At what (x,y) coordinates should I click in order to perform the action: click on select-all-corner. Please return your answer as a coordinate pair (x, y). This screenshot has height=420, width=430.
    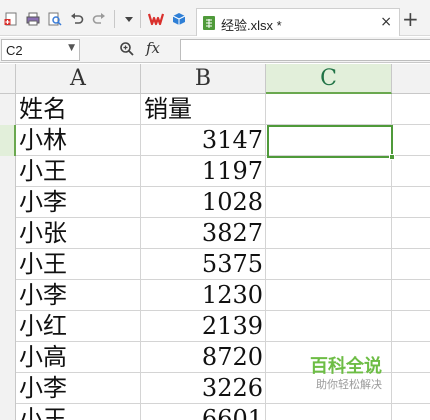
    Looking at the image, I should click on (8, 79).